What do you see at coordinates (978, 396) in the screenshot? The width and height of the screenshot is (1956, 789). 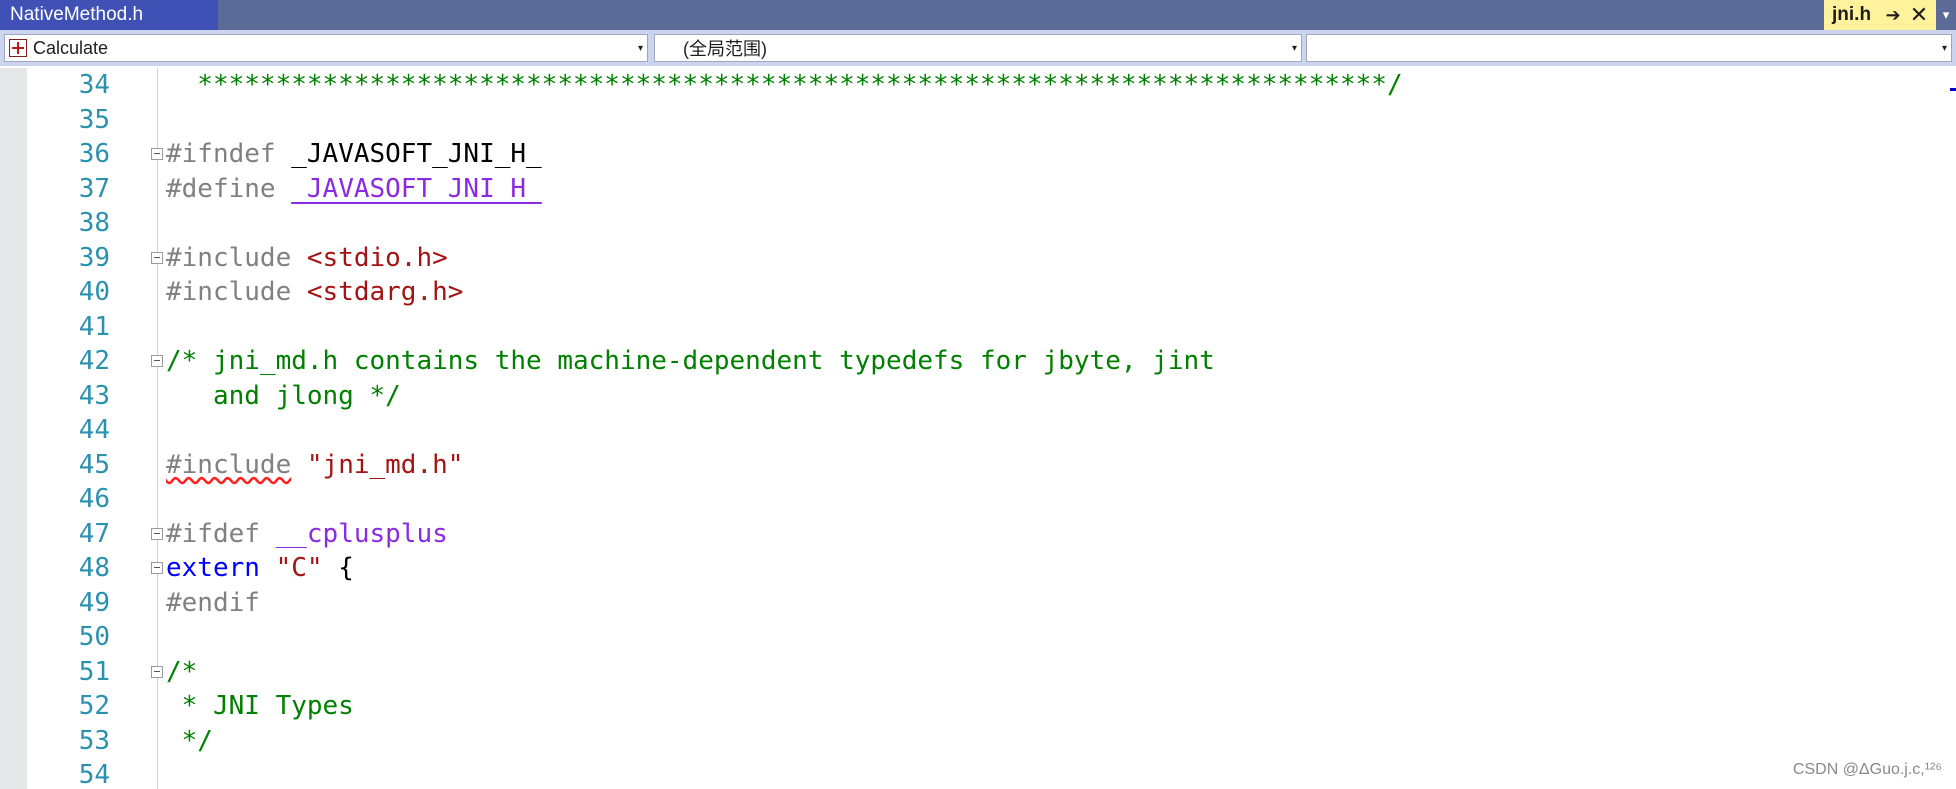 I see `code-line: 43 and jlong */` at bounding box center [978, 396].